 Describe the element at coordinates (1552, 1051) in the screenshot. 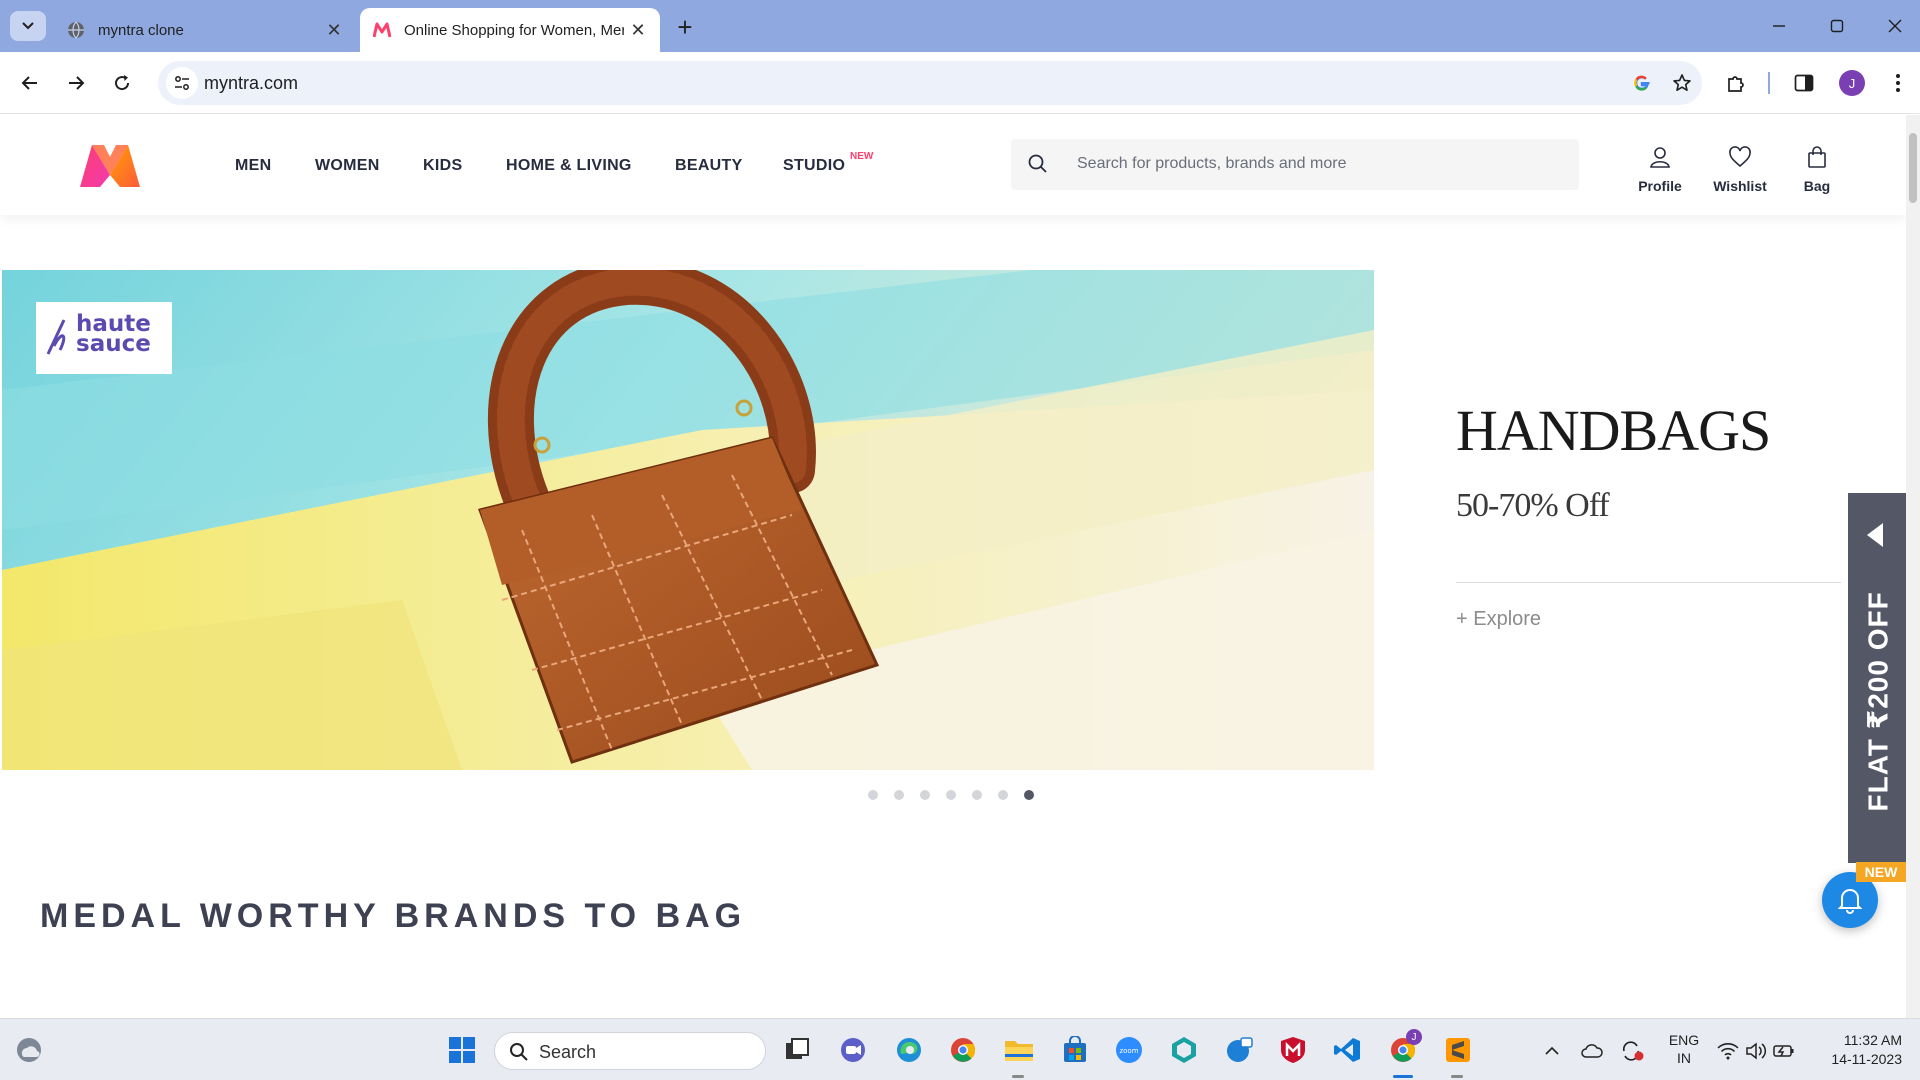

I see `show-hidden-icons-button` at that location.